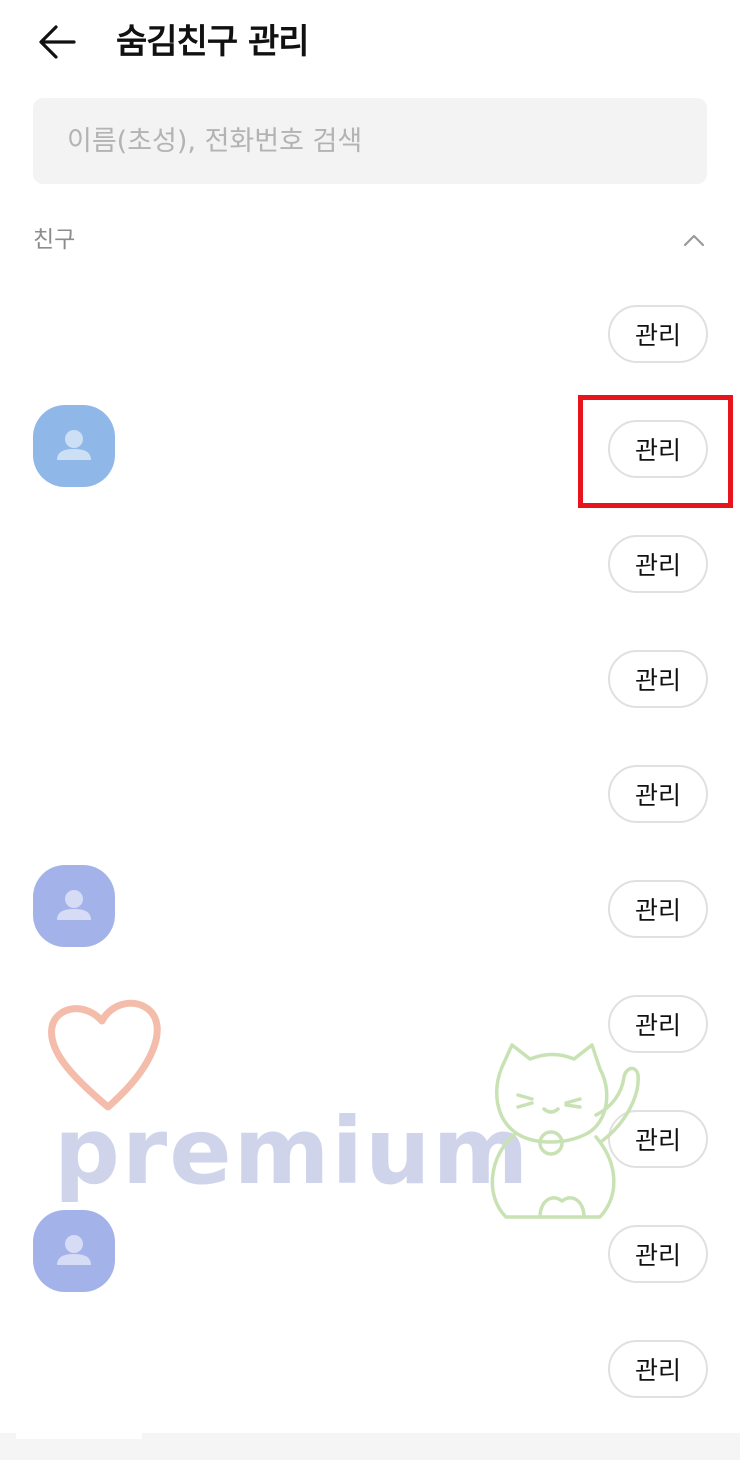 Image resolution: width=740 pixels, height=1460 pixels. I want to click on search-input, so click(370, 141).